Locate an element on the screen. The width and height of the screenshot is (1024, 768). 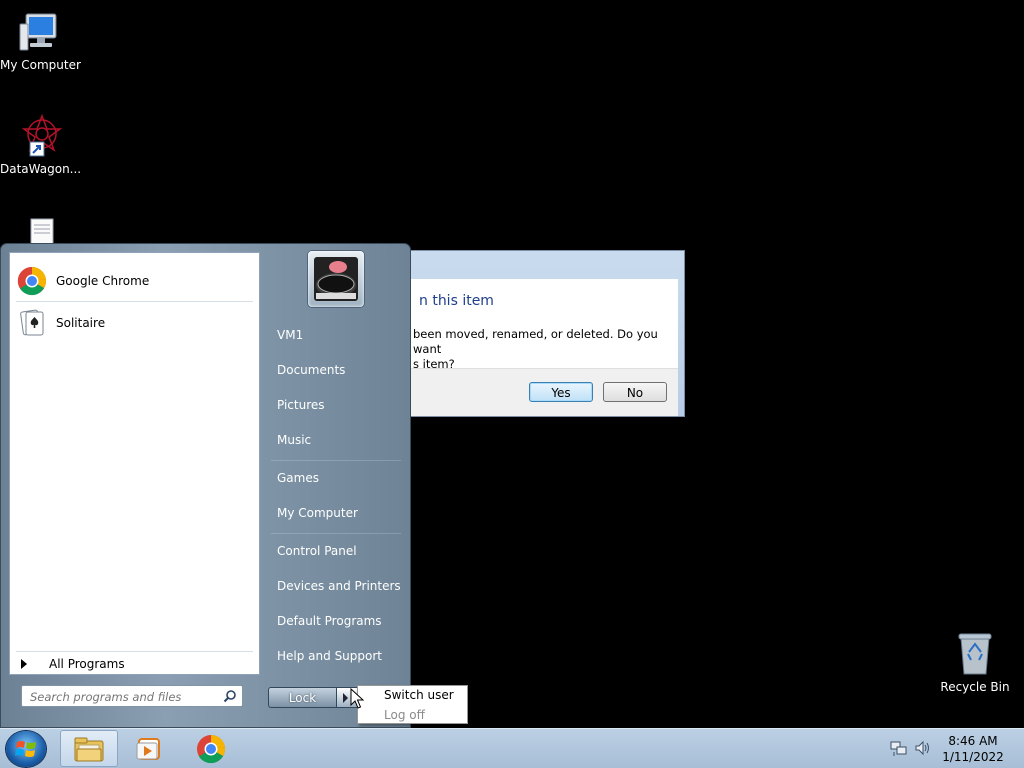
windows-explorer-icon is located at coordinates (89, 749).